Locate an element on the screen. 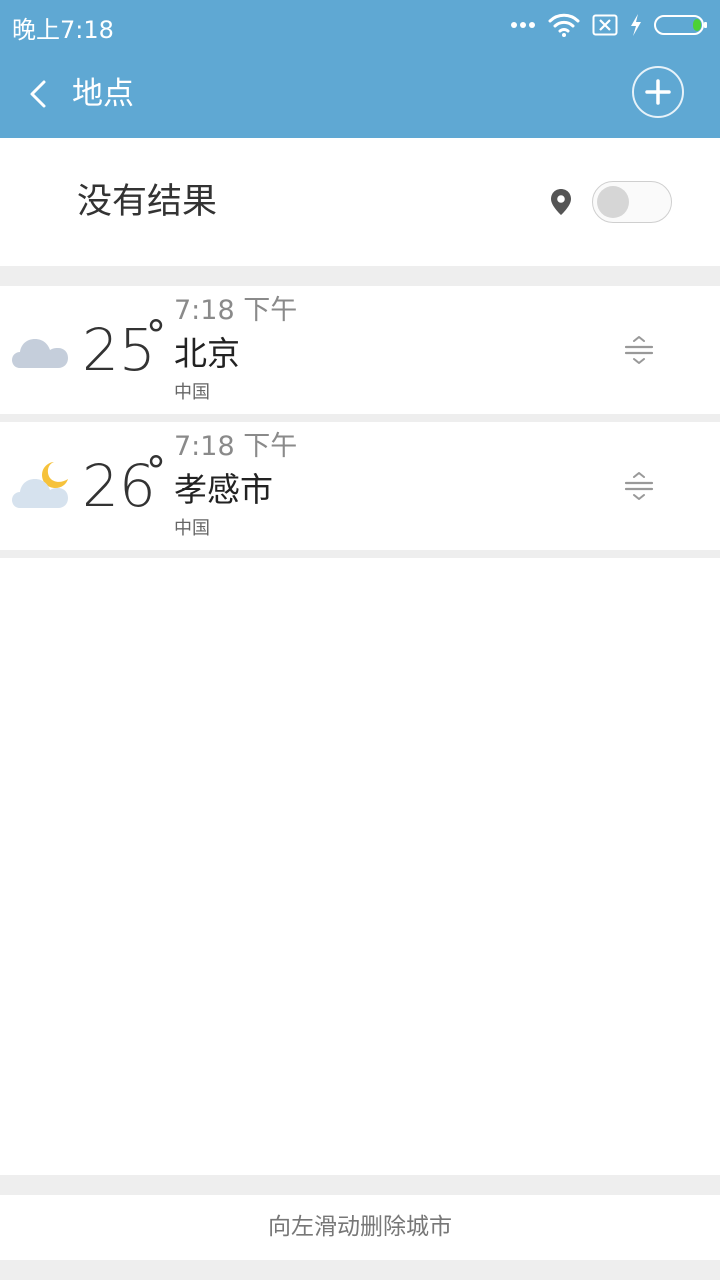  status-bar: 晚上7:18 is located at coordinates (360, 25).